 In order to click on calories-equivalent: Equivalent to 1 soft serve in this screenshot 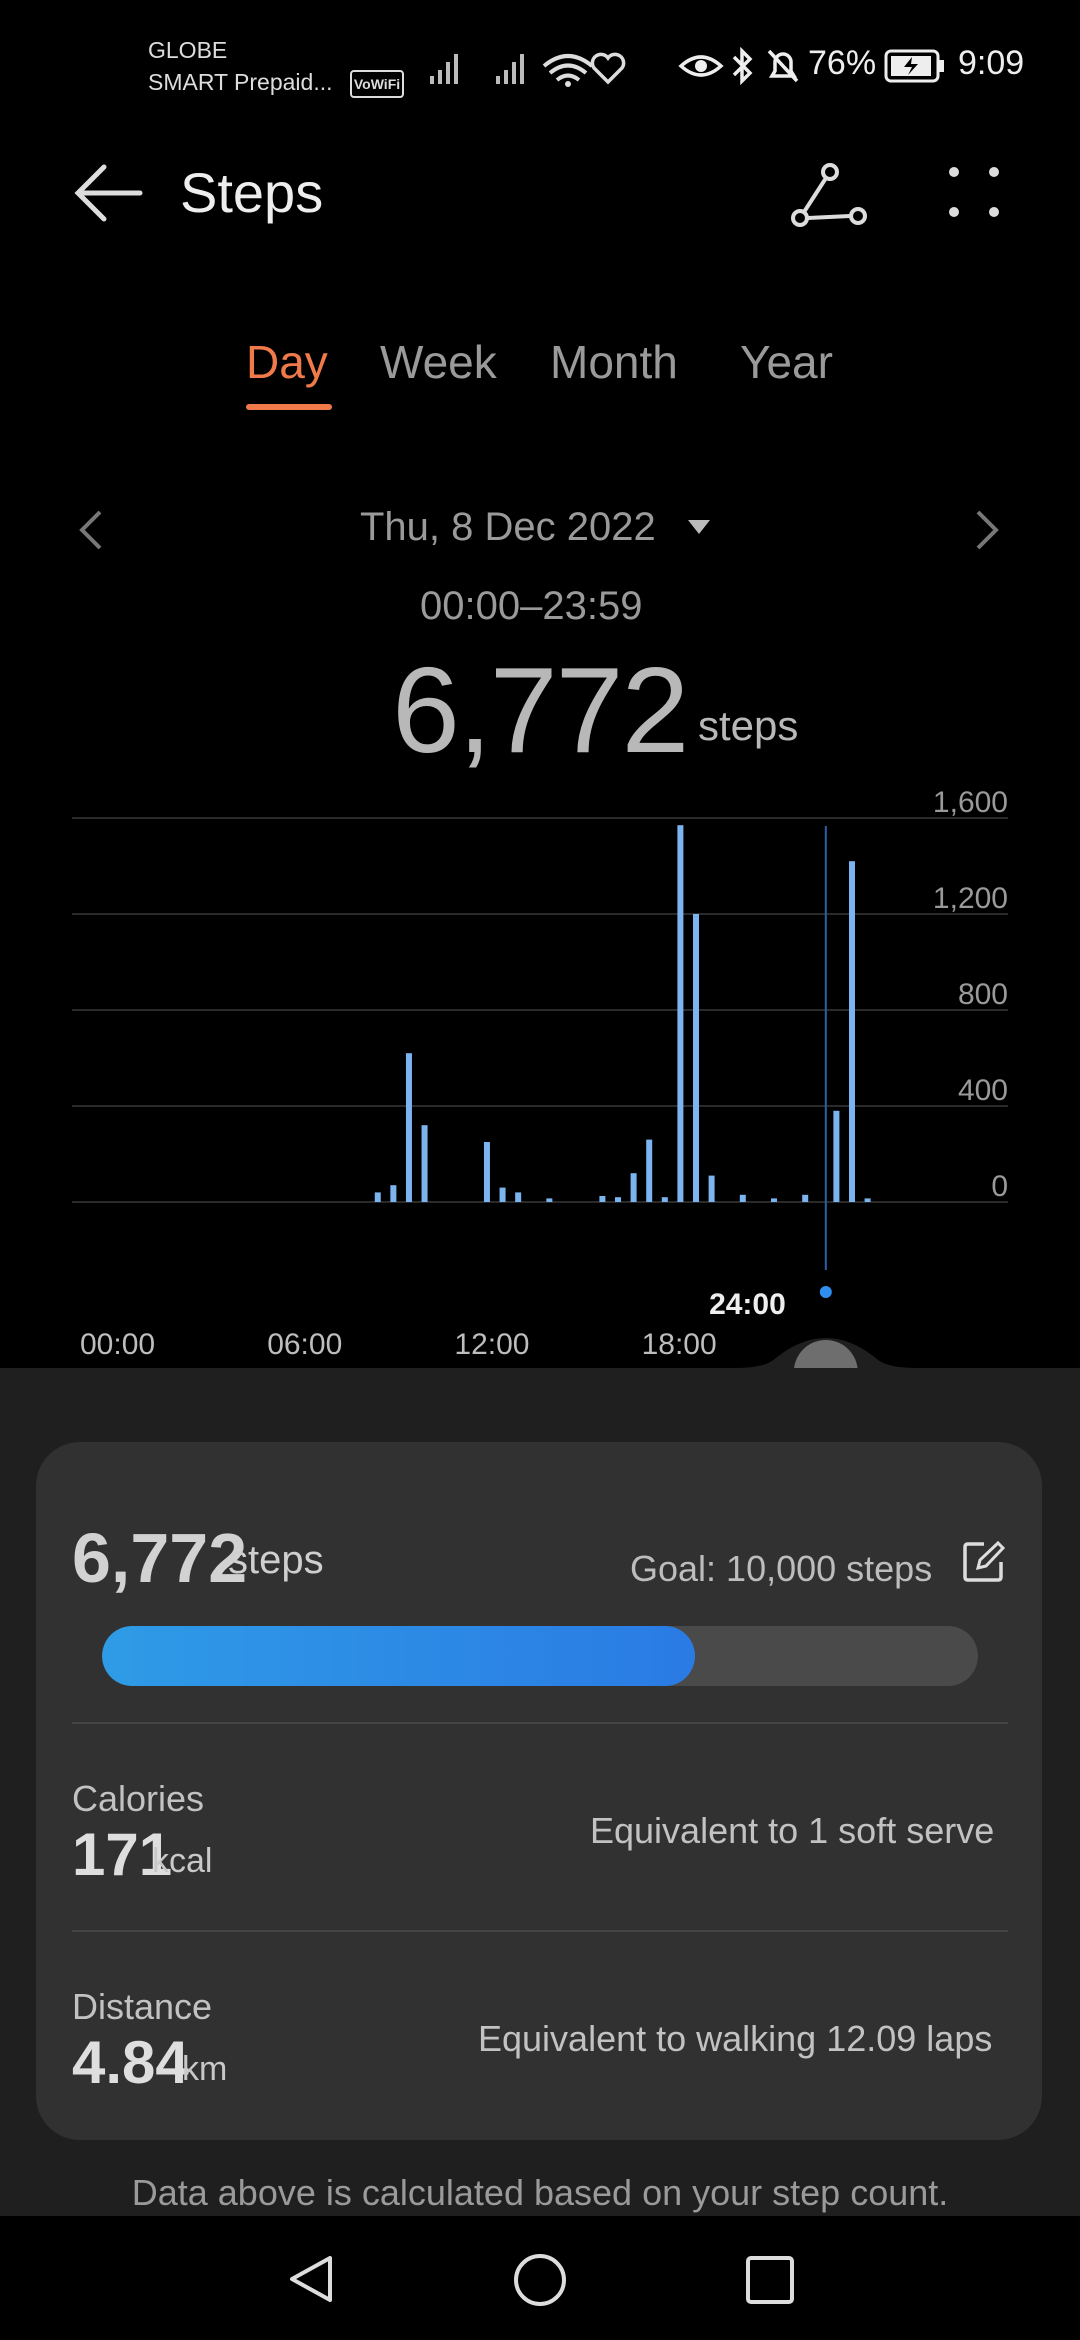, I will do `click(792, 1830)`.